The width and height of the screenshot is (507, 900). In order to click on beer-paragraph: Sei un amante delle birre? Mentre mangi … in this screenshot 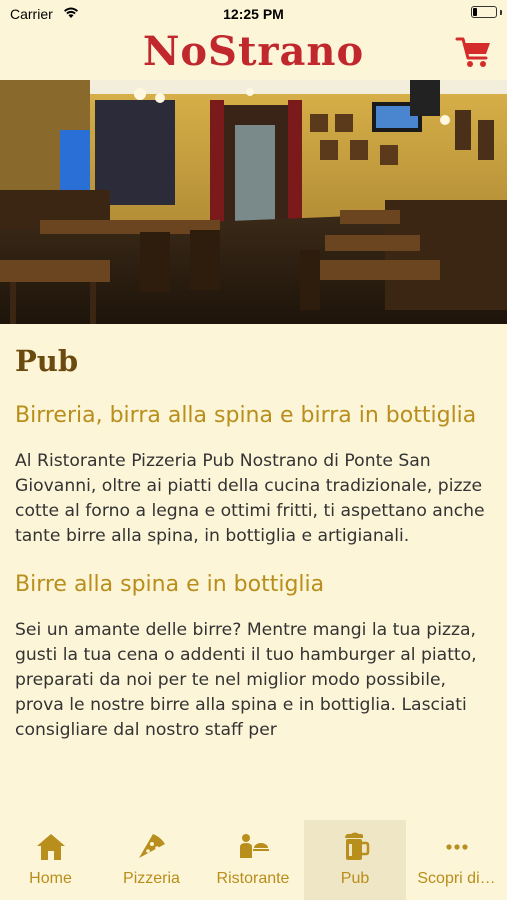, I will do `click(246, 680)`.